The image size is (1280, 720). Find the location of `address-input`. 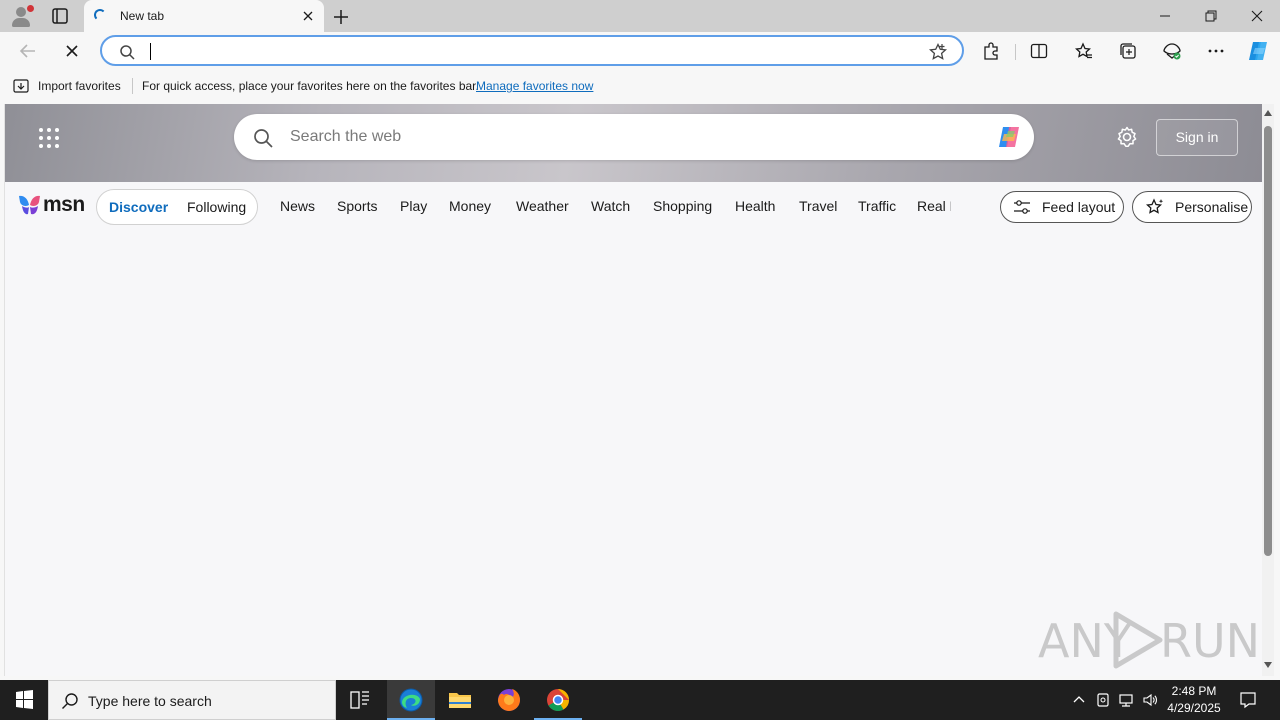

address-input is located at coordinates (532, 51).